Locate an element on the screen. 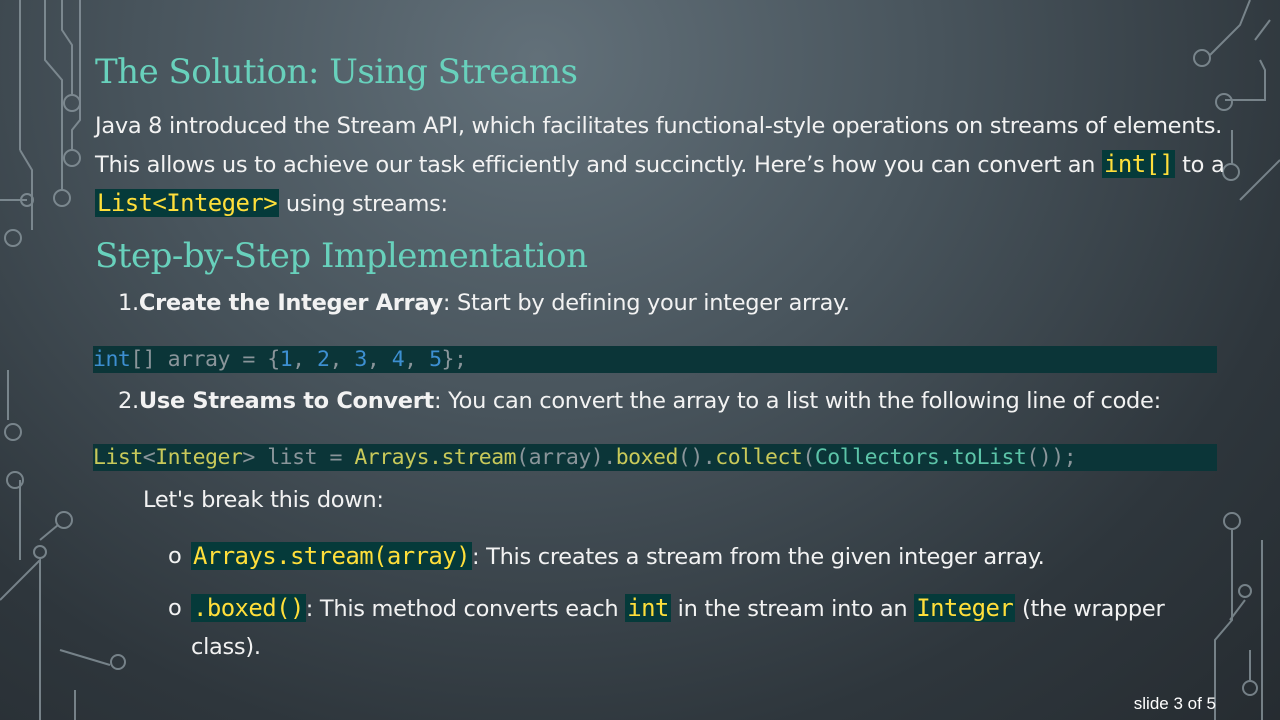 This screenshot has width=1280, height=720. code-token: 2 is located at coordinates (323, 359).